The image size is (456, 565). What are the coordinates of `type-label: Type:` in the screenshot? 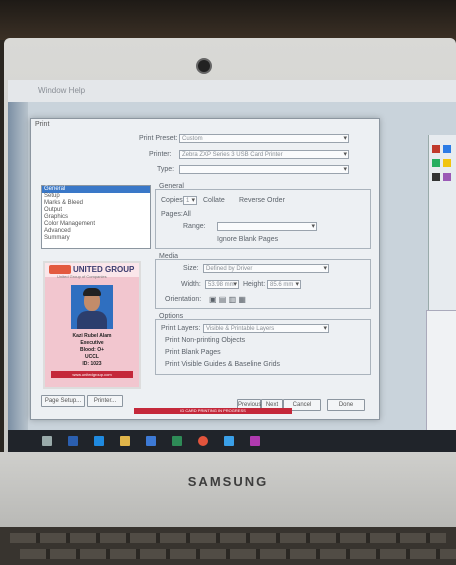 It's located at (166, 169).